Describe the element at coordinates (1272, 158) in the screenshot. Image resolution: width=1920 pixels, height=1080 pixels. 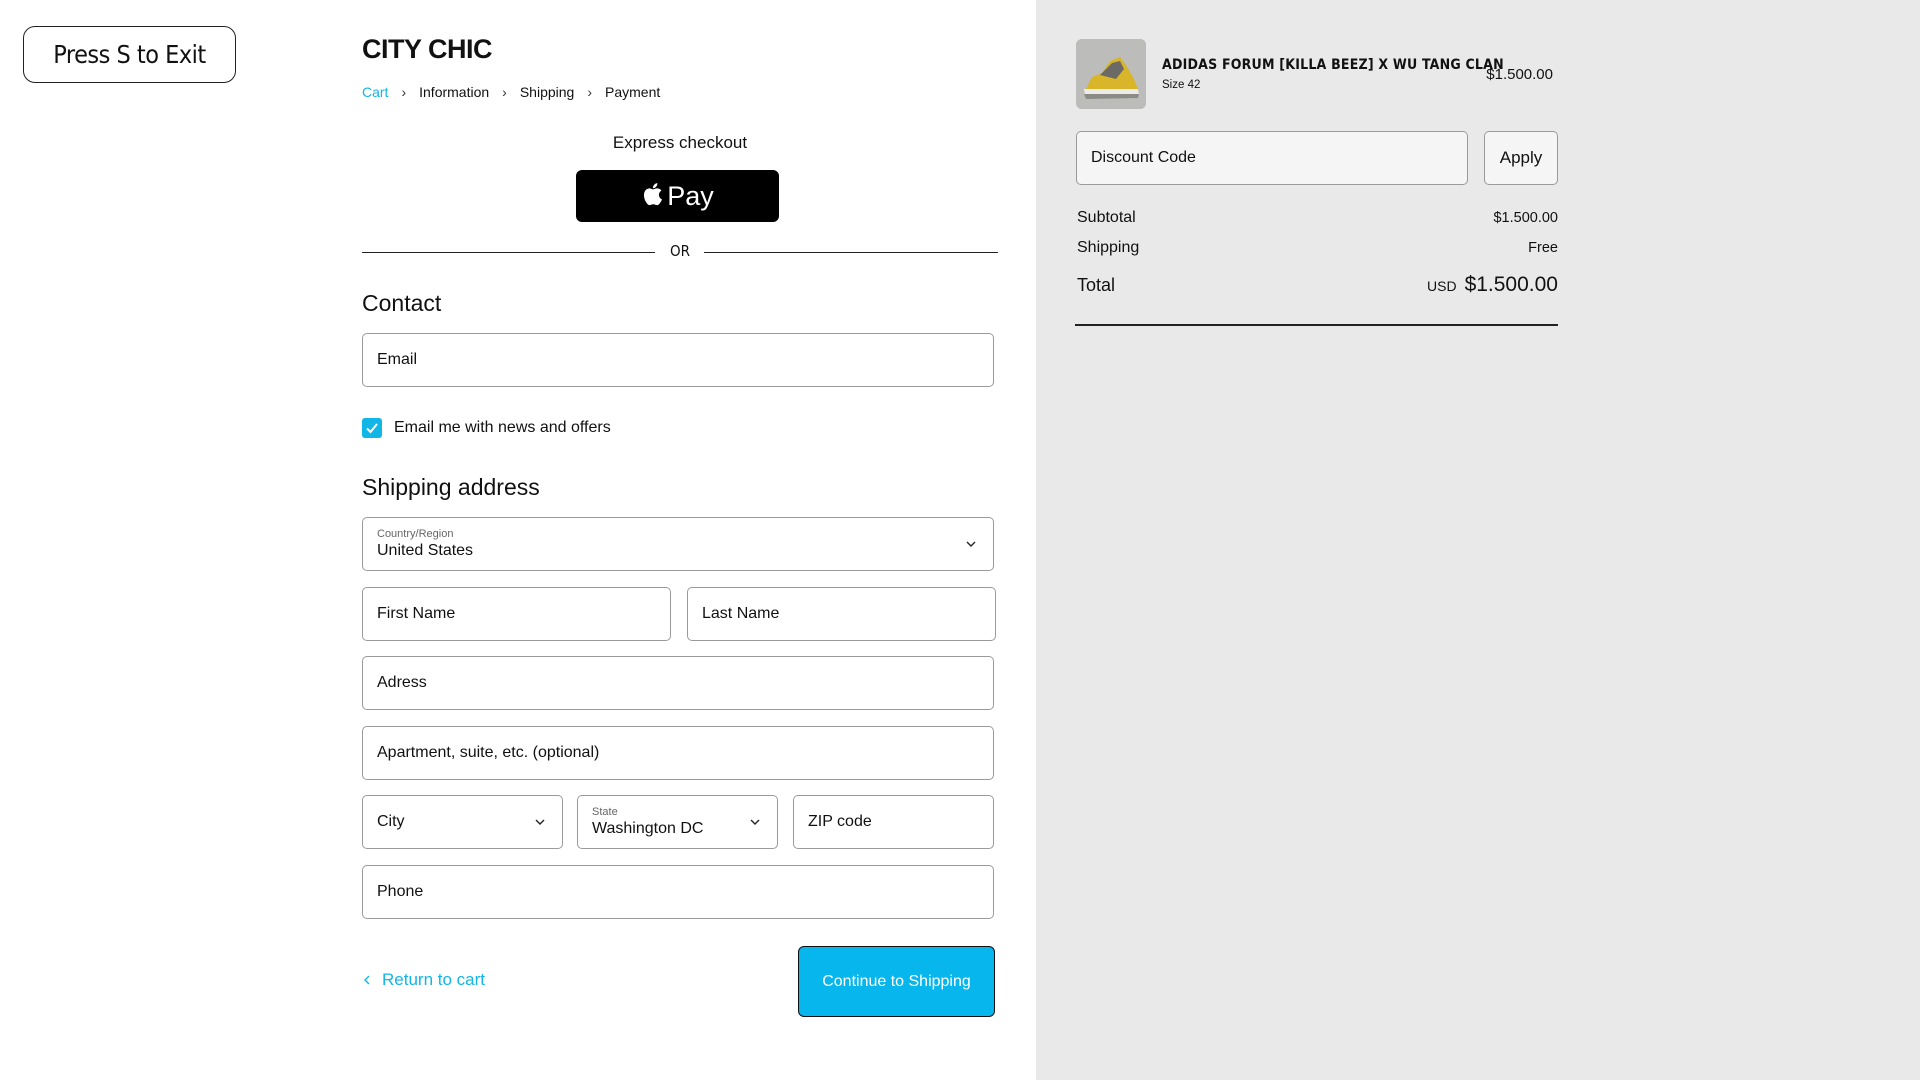
I see `discount-code-field: Discount Code` at that location.